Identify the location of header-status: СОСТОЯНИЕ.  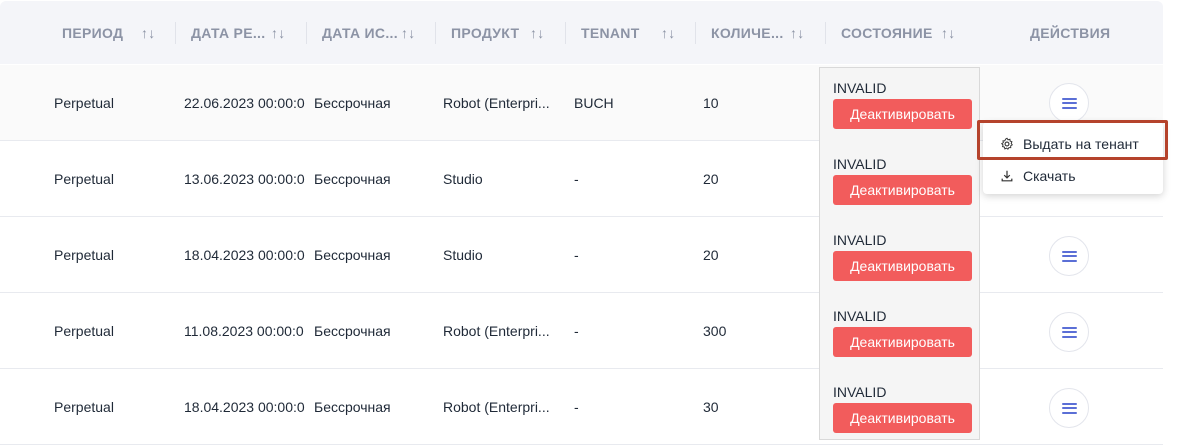
(887, 32).